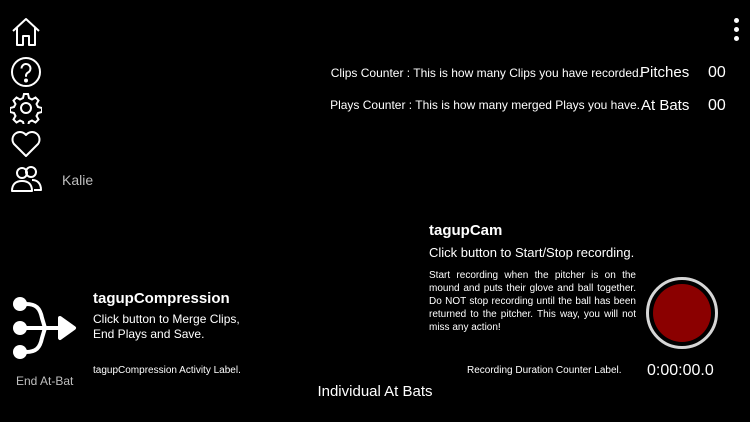  What do you see at coordinates (665, 72) in the screenshot?
I see `pitches-label: Pitches` at bounding box center [665, 72].